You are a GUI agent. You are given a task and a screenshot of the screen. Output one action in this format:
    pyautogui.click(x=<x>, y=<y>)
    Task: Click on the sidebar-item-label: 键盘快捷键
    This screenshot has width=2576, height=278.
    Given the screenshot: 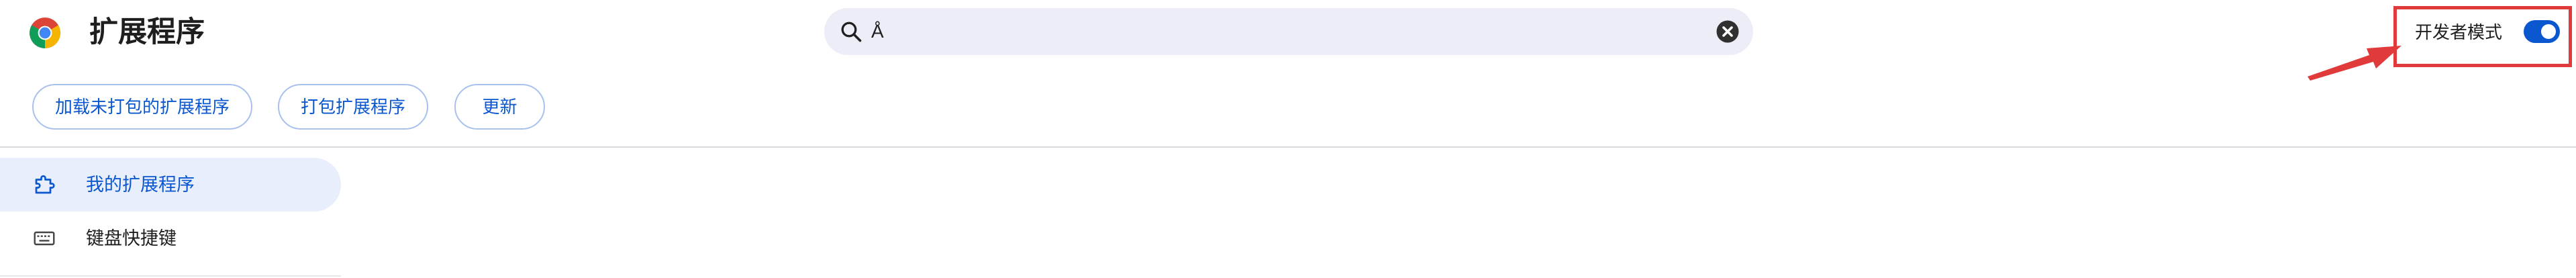 What is the action you would take?
    pyautogui.click(x=131, y=238)
    